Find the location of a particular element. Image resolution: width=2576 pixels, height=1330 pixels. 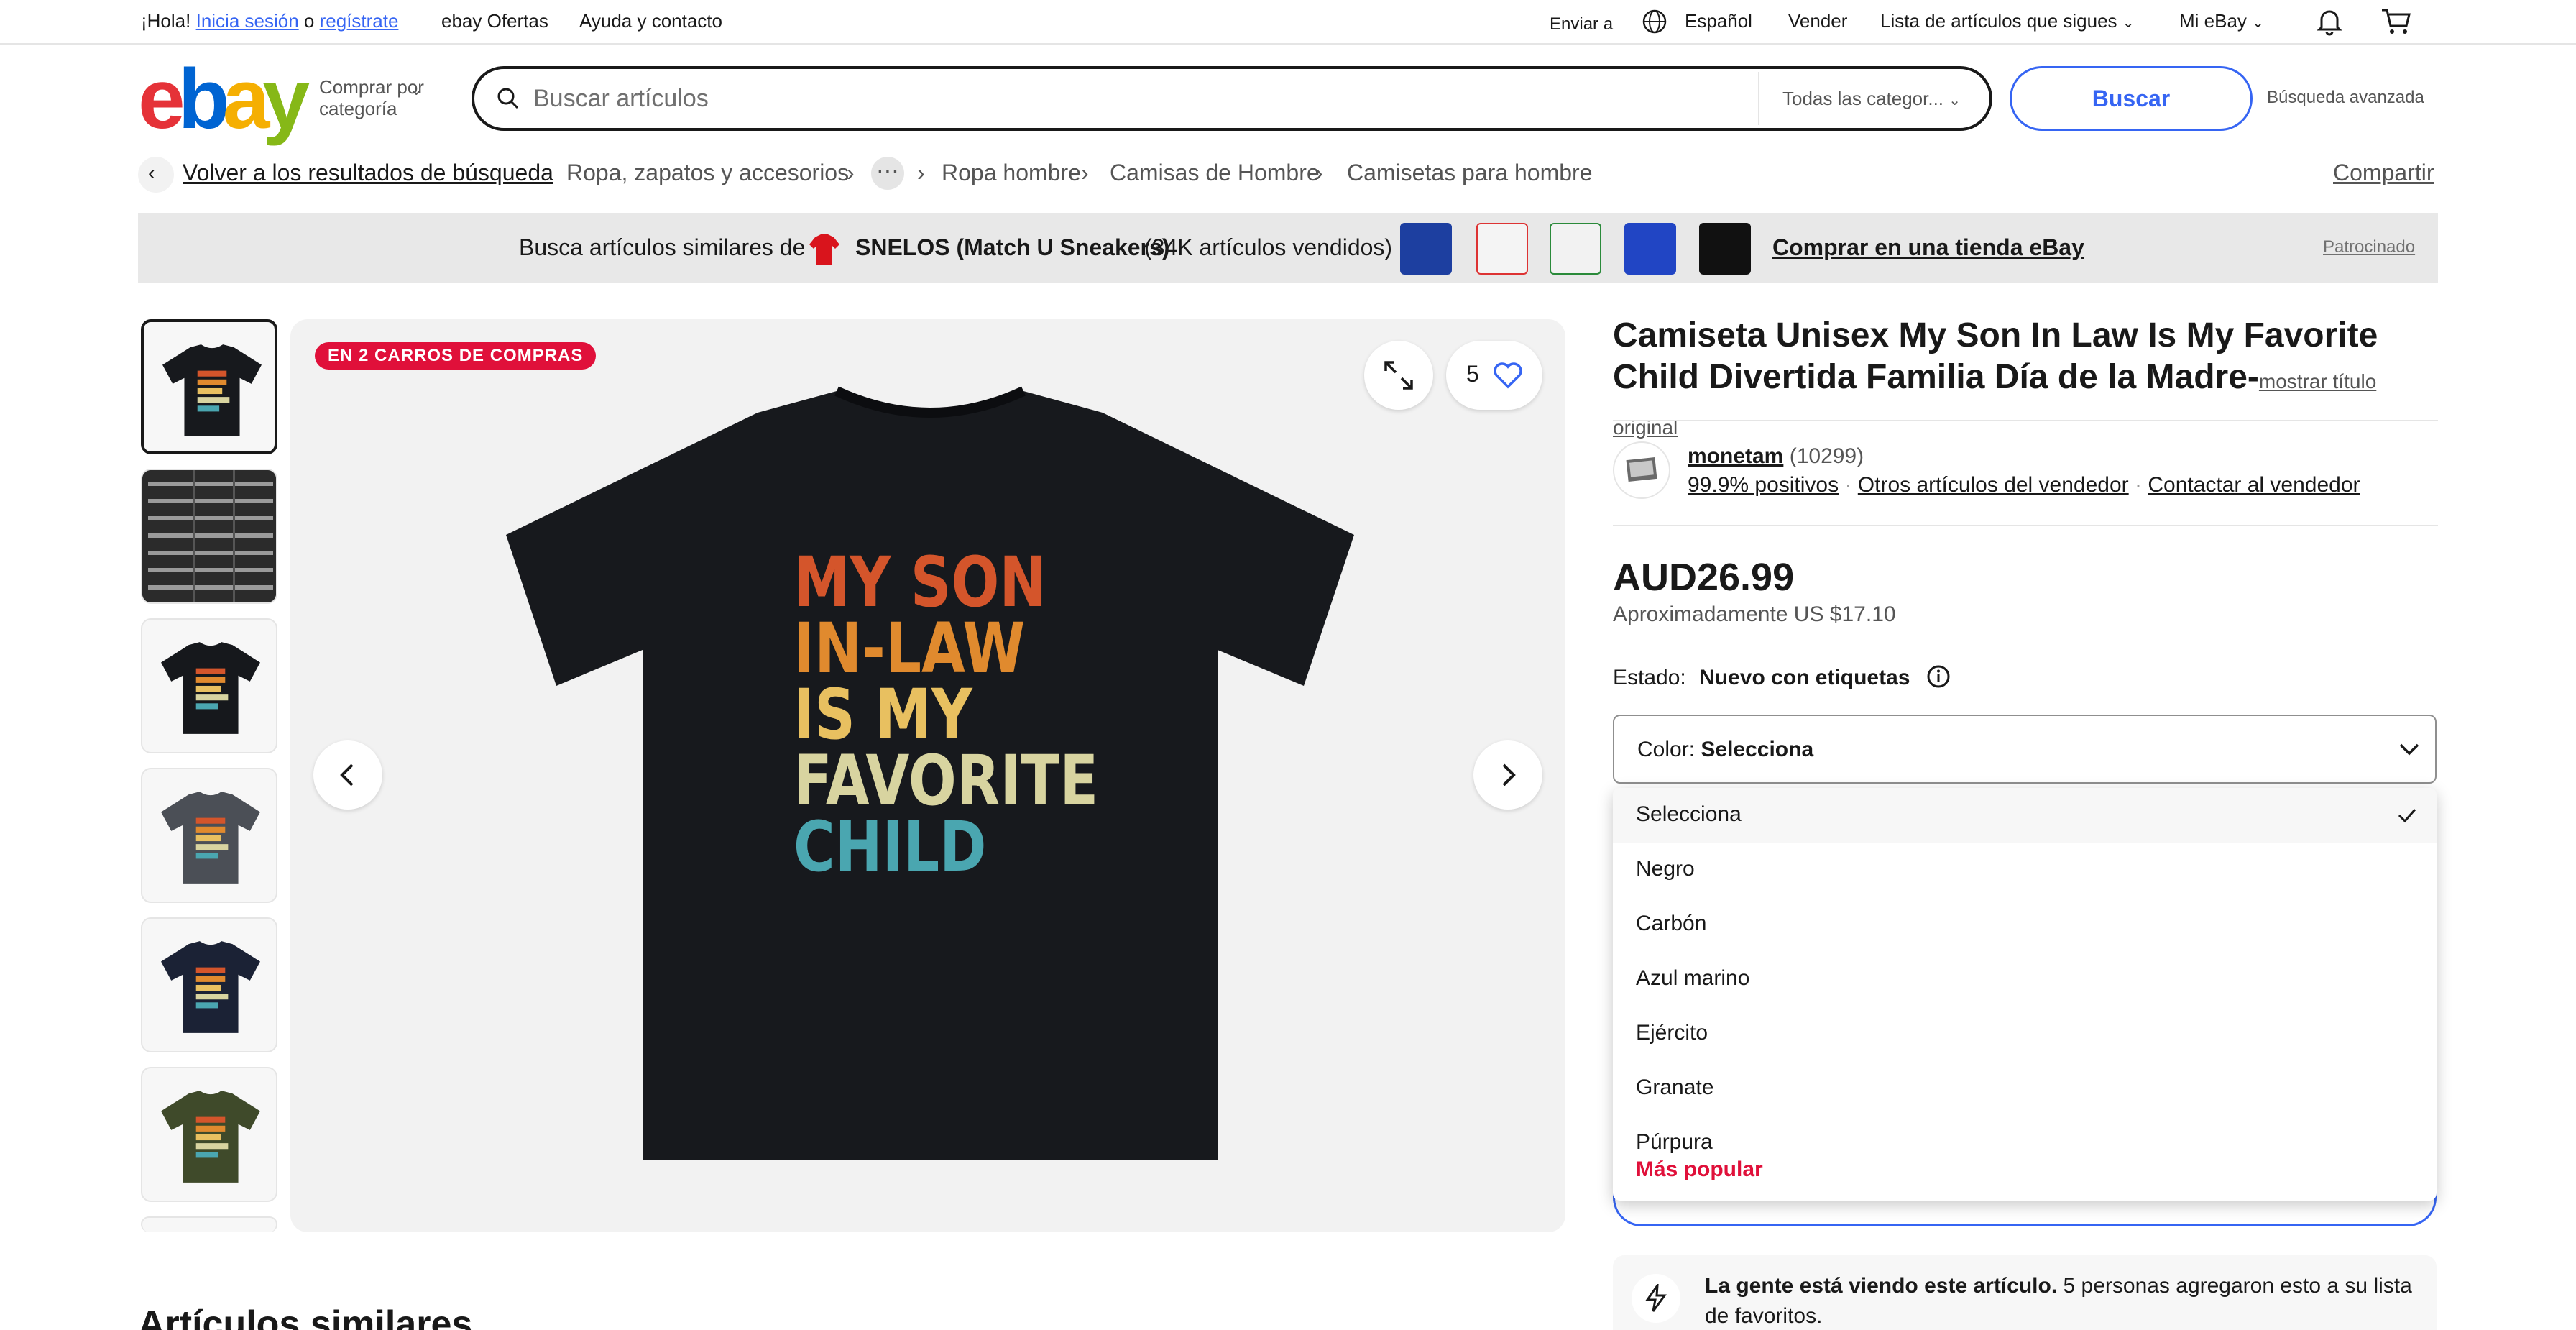

store-logo-icon is located at coordinates (824, 249).